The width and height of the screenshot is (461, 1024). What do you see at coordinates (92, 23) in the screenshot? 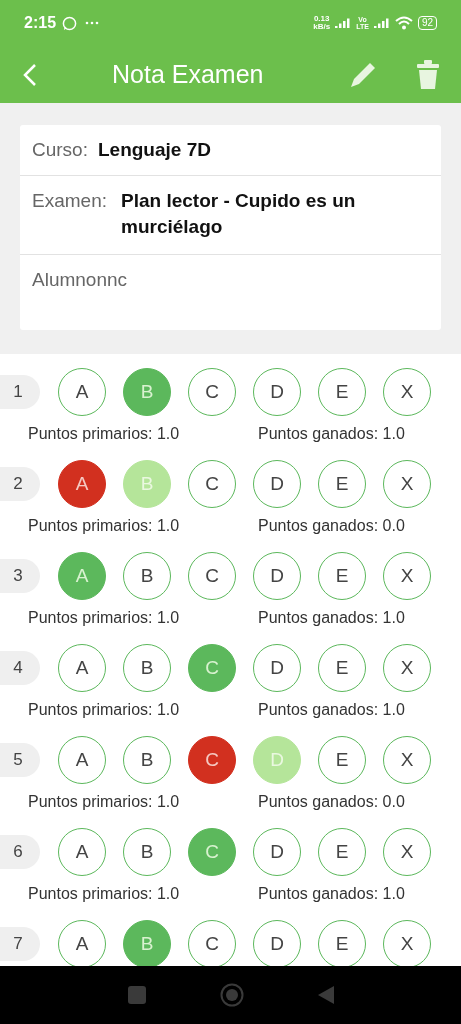
I see `more-icon` at bounding box center [92, 23].